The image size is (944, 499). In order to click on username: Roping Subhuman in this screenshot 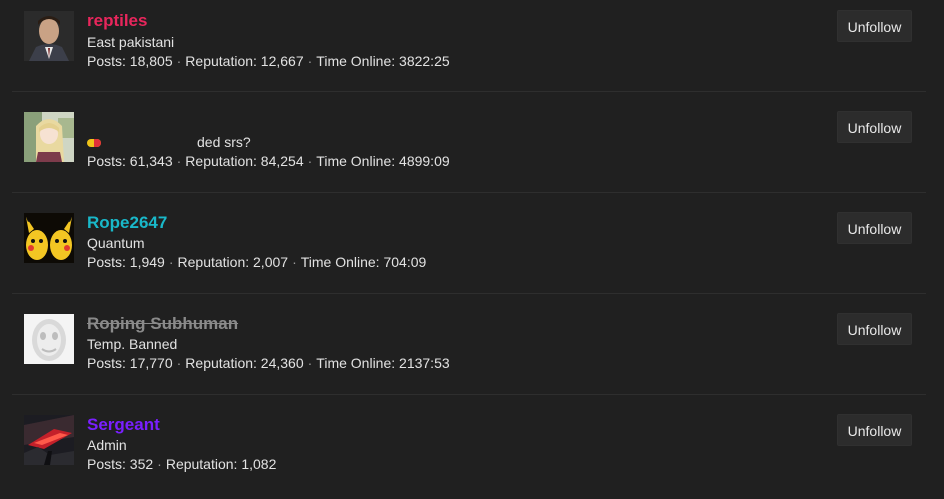, I will do `click(162, 324)`.